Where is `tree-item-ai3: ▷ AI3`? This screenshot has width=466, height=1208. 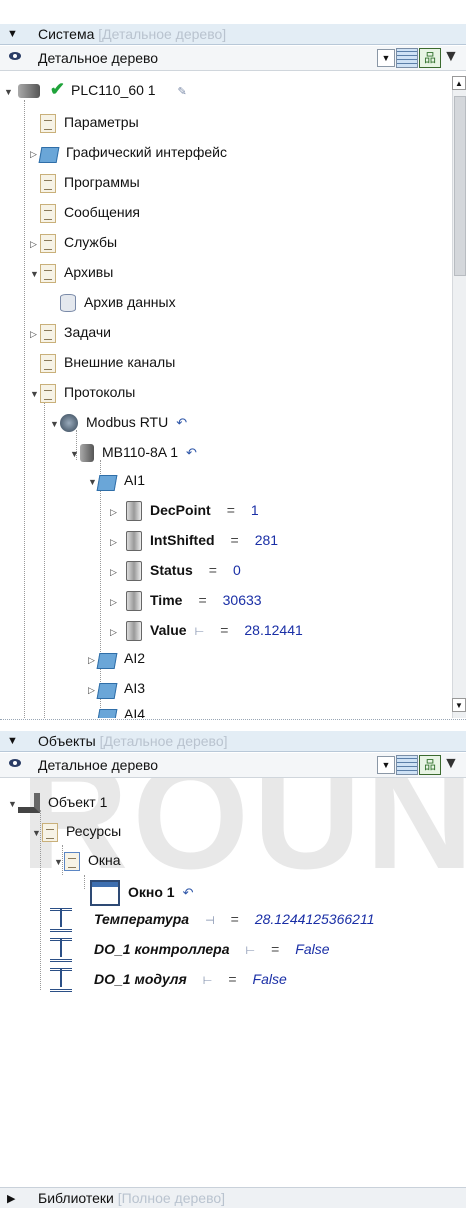 tree-item-ai3: ▷ AI3 is located at coordinates (116, 688).